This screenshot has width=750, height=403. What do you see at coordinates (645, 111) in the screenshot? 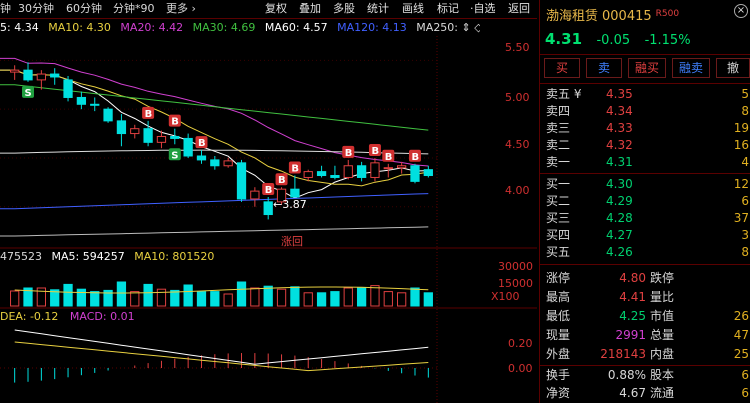
I see `ask-row: 卖四 4.34 8` at bounding box center [645, 111].